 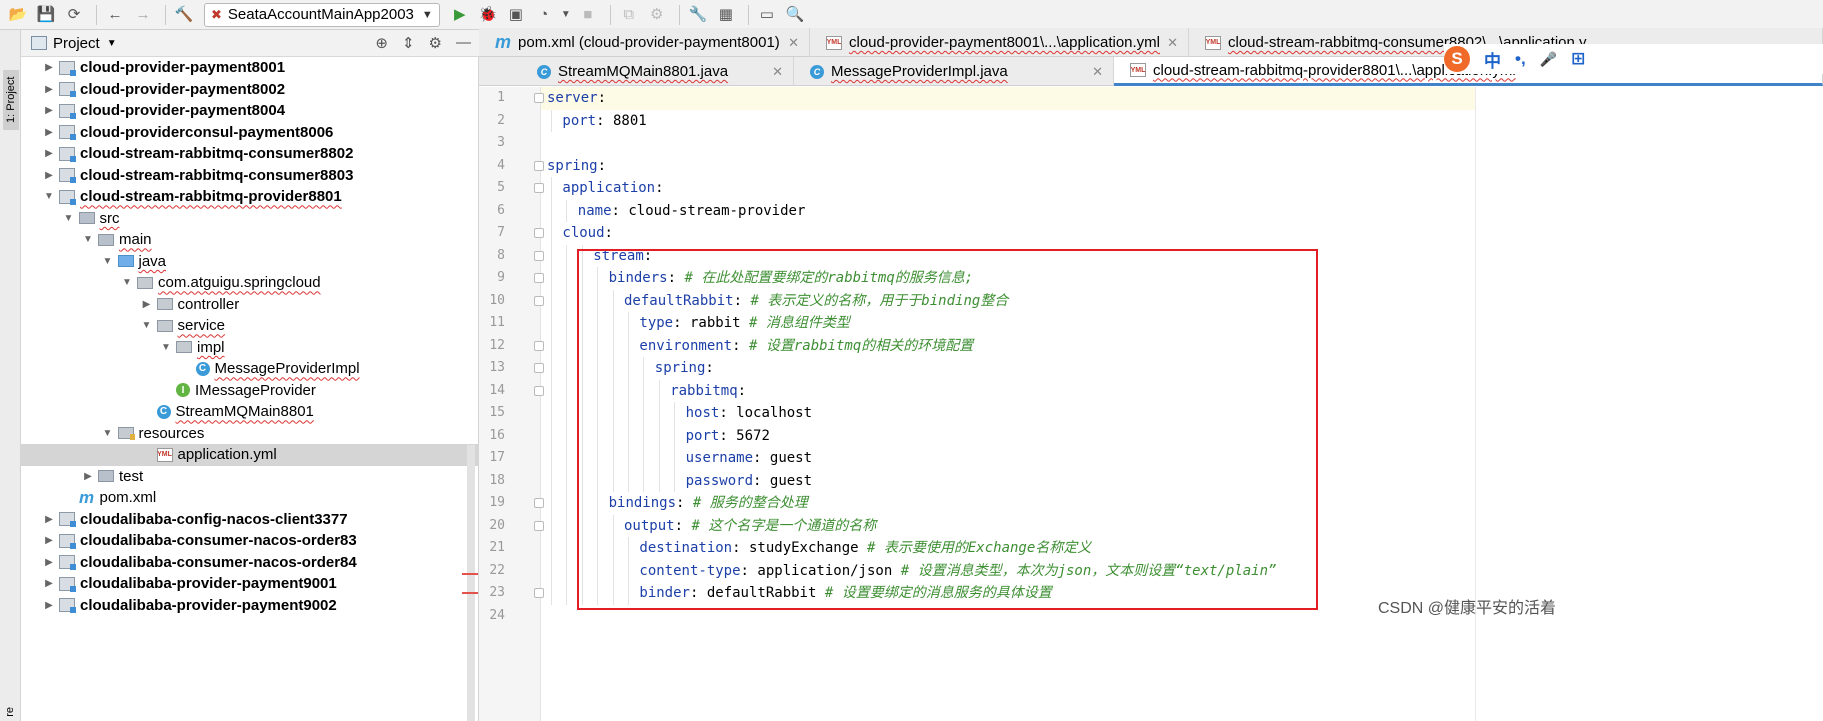 What do you see at coordinates (250, 240) in the screenshot?
I see `tree-item: ▼ main` at bounding box center [250, 240].